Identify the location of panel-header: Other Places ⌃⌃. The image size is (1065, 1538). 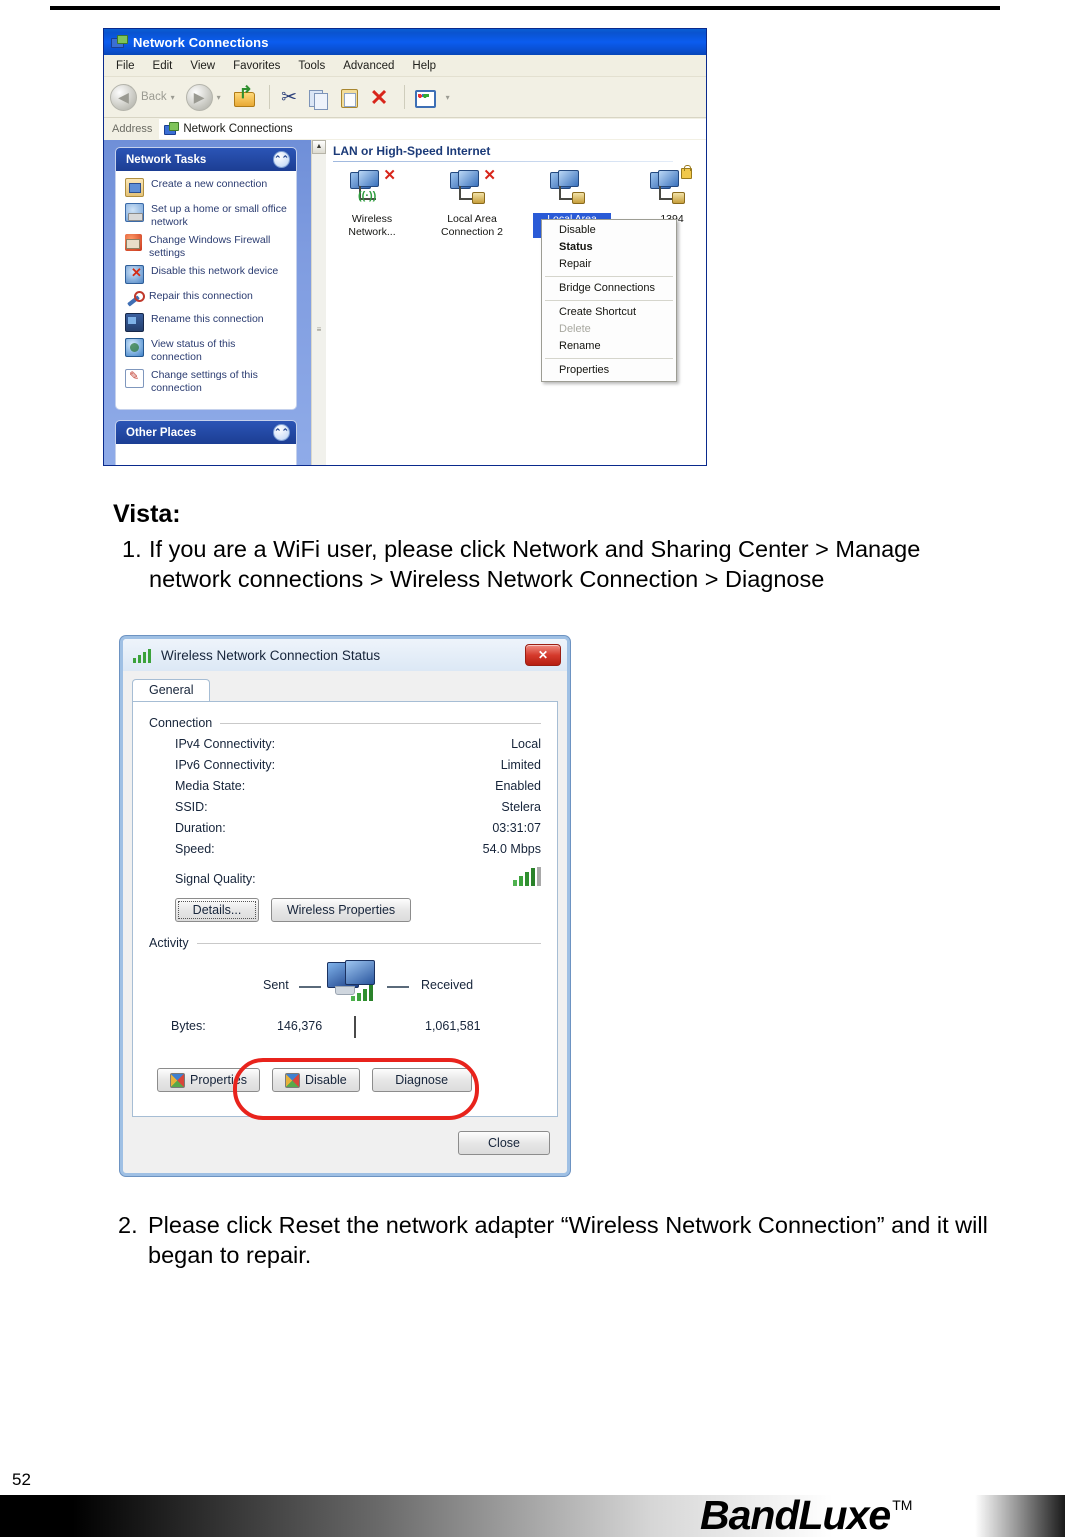
(206, 432).